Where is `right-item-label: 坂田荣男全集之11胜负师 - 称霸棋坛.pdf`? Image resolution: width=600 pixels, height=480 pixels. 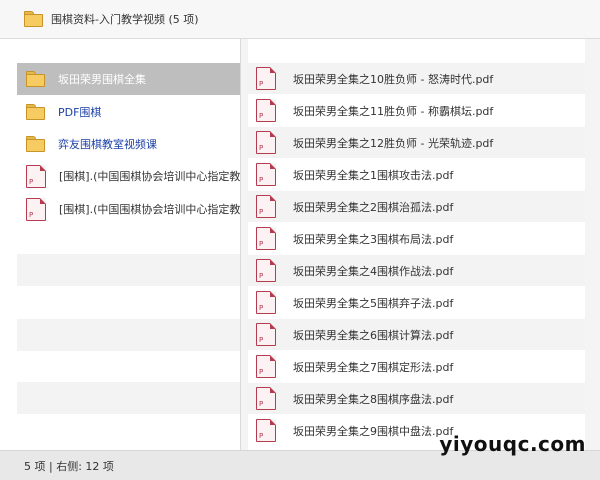
right-item-label: 坂田荣男全集之11胜负师 - 称霸棋坛.pdf is located at coordinates (393, 111).